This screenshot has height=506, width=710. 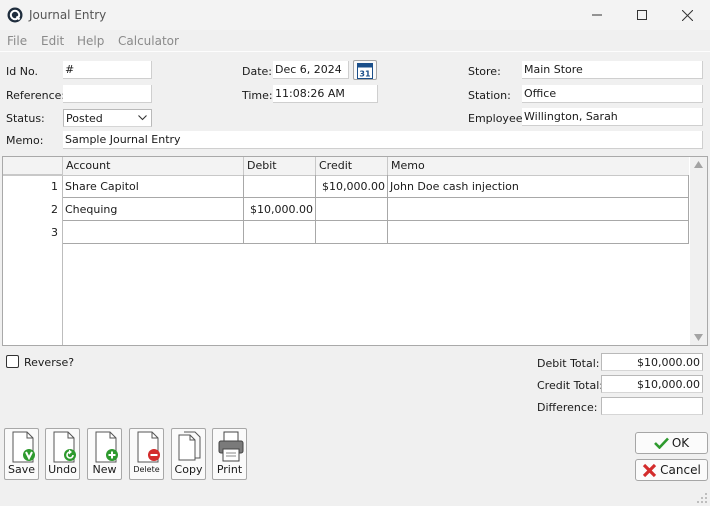 What do you see at coordinates (652, 362) in the screenshot?
I see `debit-total-field: $10,000.00` at bounding box center [652, 362].